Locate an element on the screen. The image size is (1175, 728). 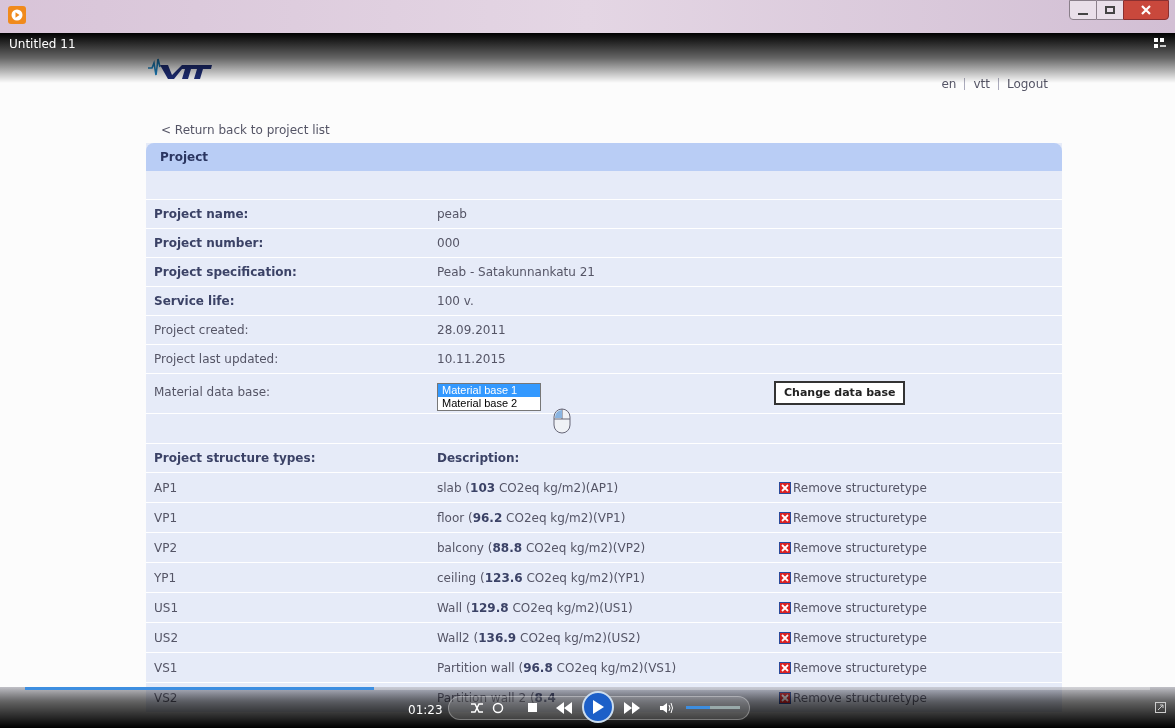
volume-slider-track is located at coordinates (713, 707).